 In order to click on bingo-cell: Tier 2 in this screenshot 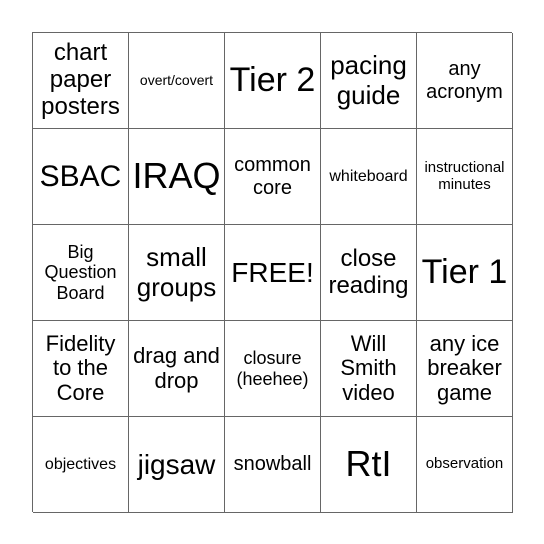, I will do `click(273, 81)`.